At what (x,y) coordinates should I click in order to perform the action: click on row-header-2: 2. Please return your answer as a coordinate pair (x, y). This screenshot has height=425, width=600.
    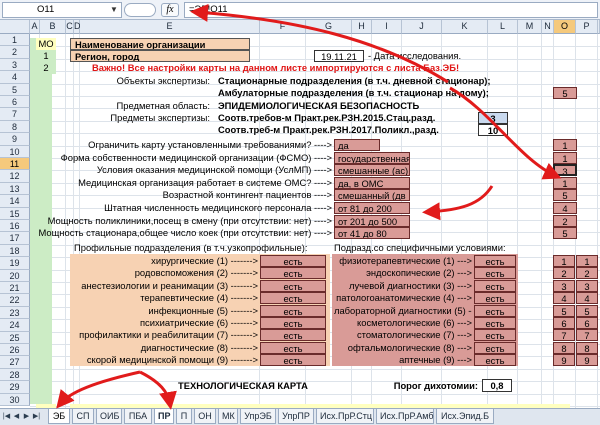
    Looking at the image, I should click on (15, 52).